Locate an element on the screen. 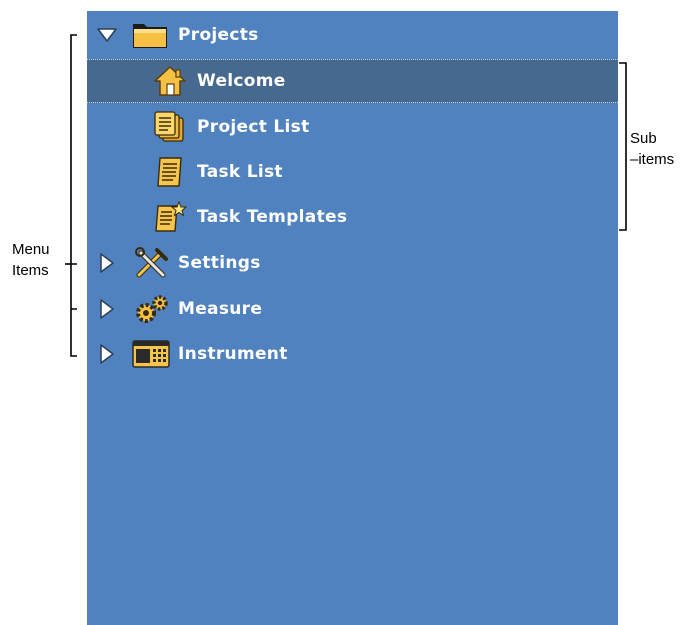 The width and height of the screenshot is (686, 625). sub-item-label-task-templates: Task Templates is located at coordinates (272, 217).